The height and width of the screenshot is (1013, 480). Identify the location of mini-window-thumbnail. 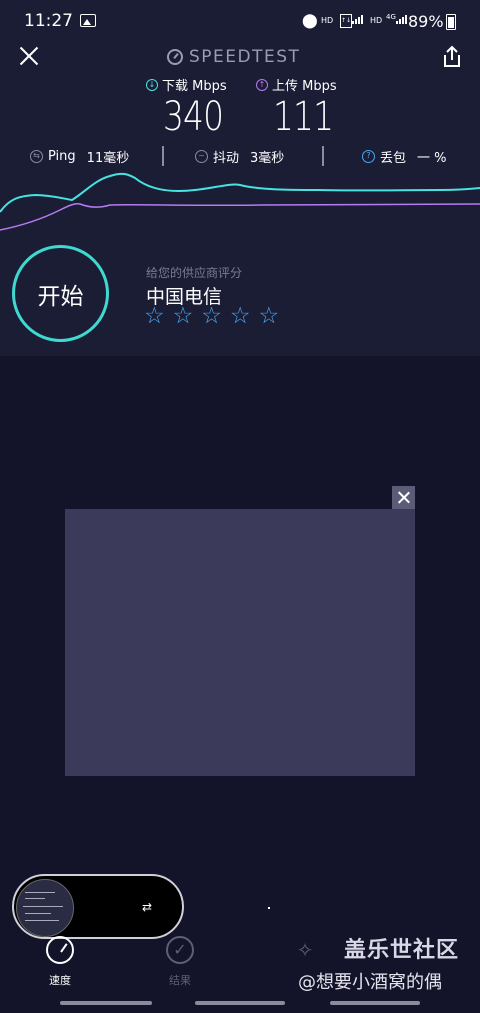
(45, 908).